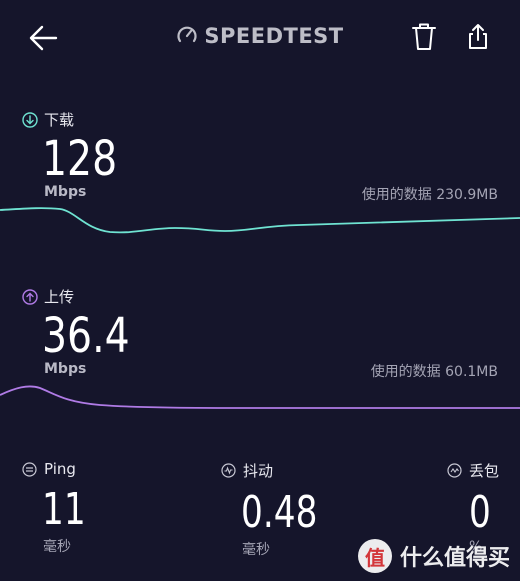 The image size is (520, 581). Describe the element at coordinates (59, 120) in the screenshot. I see `download-label: 下载` at that location.